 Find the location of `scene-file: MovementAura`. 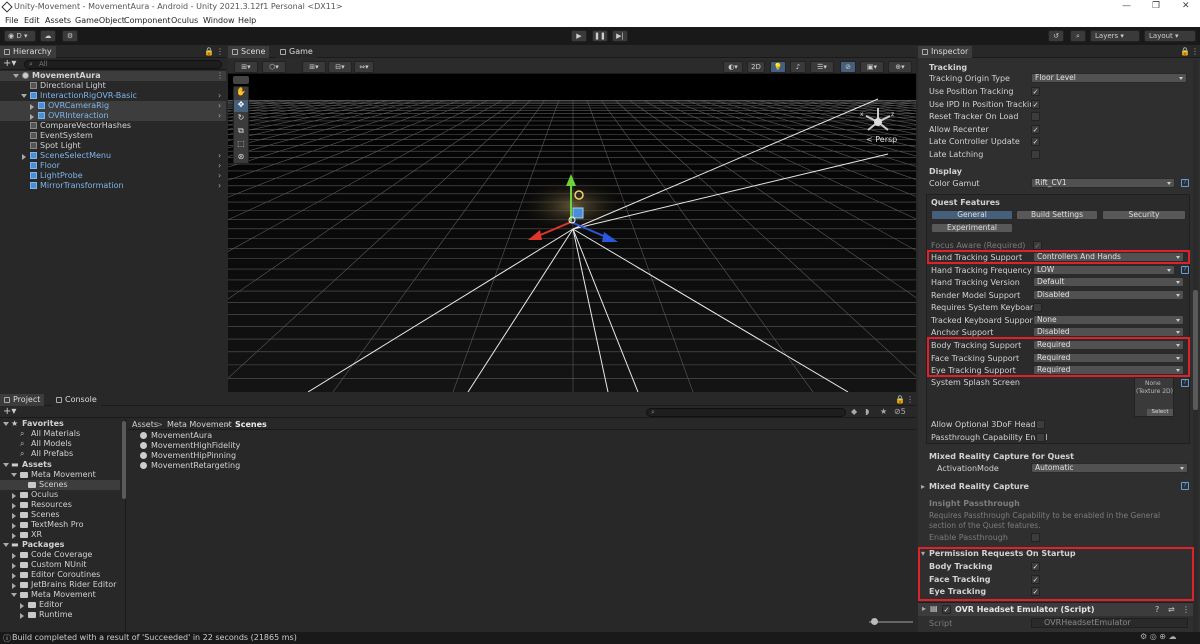

scene-file: MovementAura is located at coordinates (237, 436).